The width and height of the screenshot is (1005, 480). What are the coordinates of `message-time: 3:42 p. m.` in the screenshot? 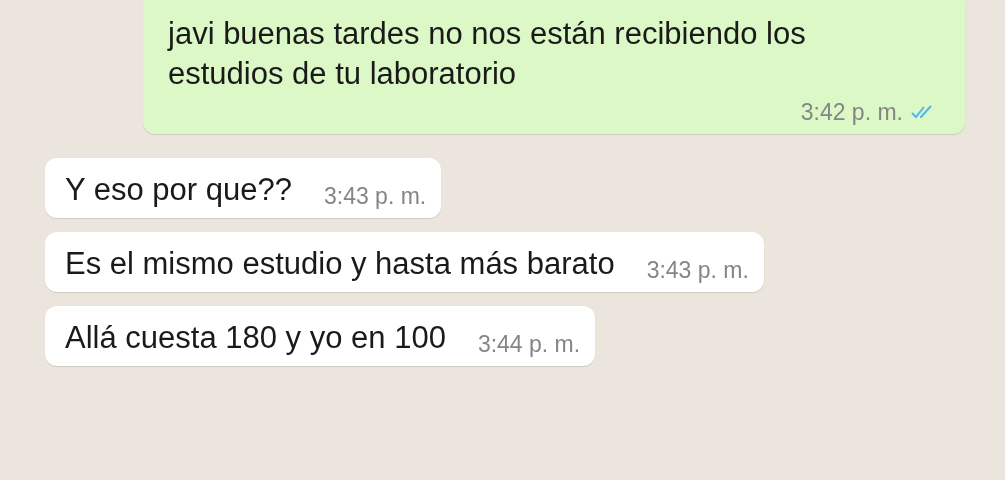 It's located at (851, 112).